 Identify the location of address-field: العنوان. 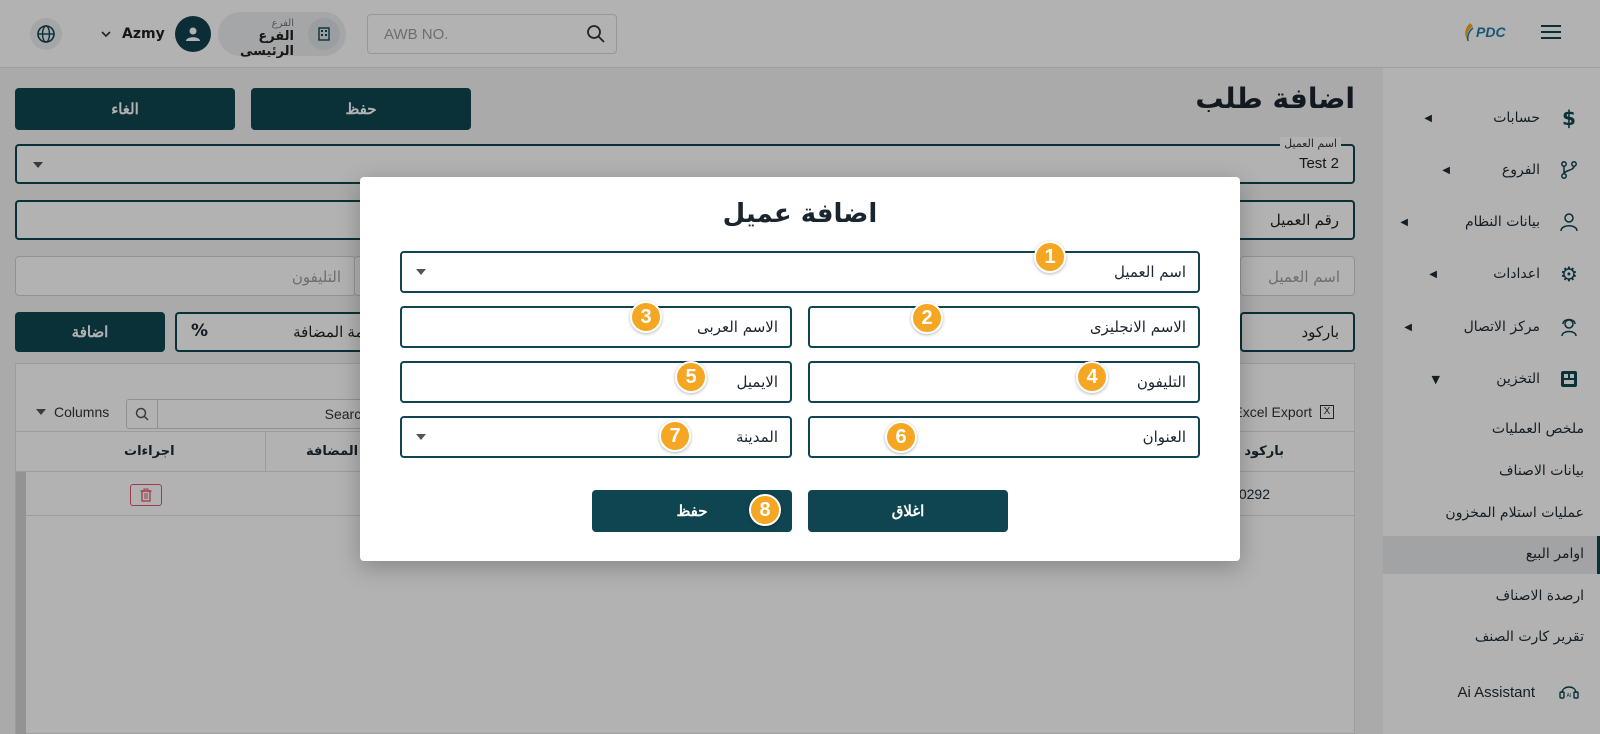
(1004, 437).